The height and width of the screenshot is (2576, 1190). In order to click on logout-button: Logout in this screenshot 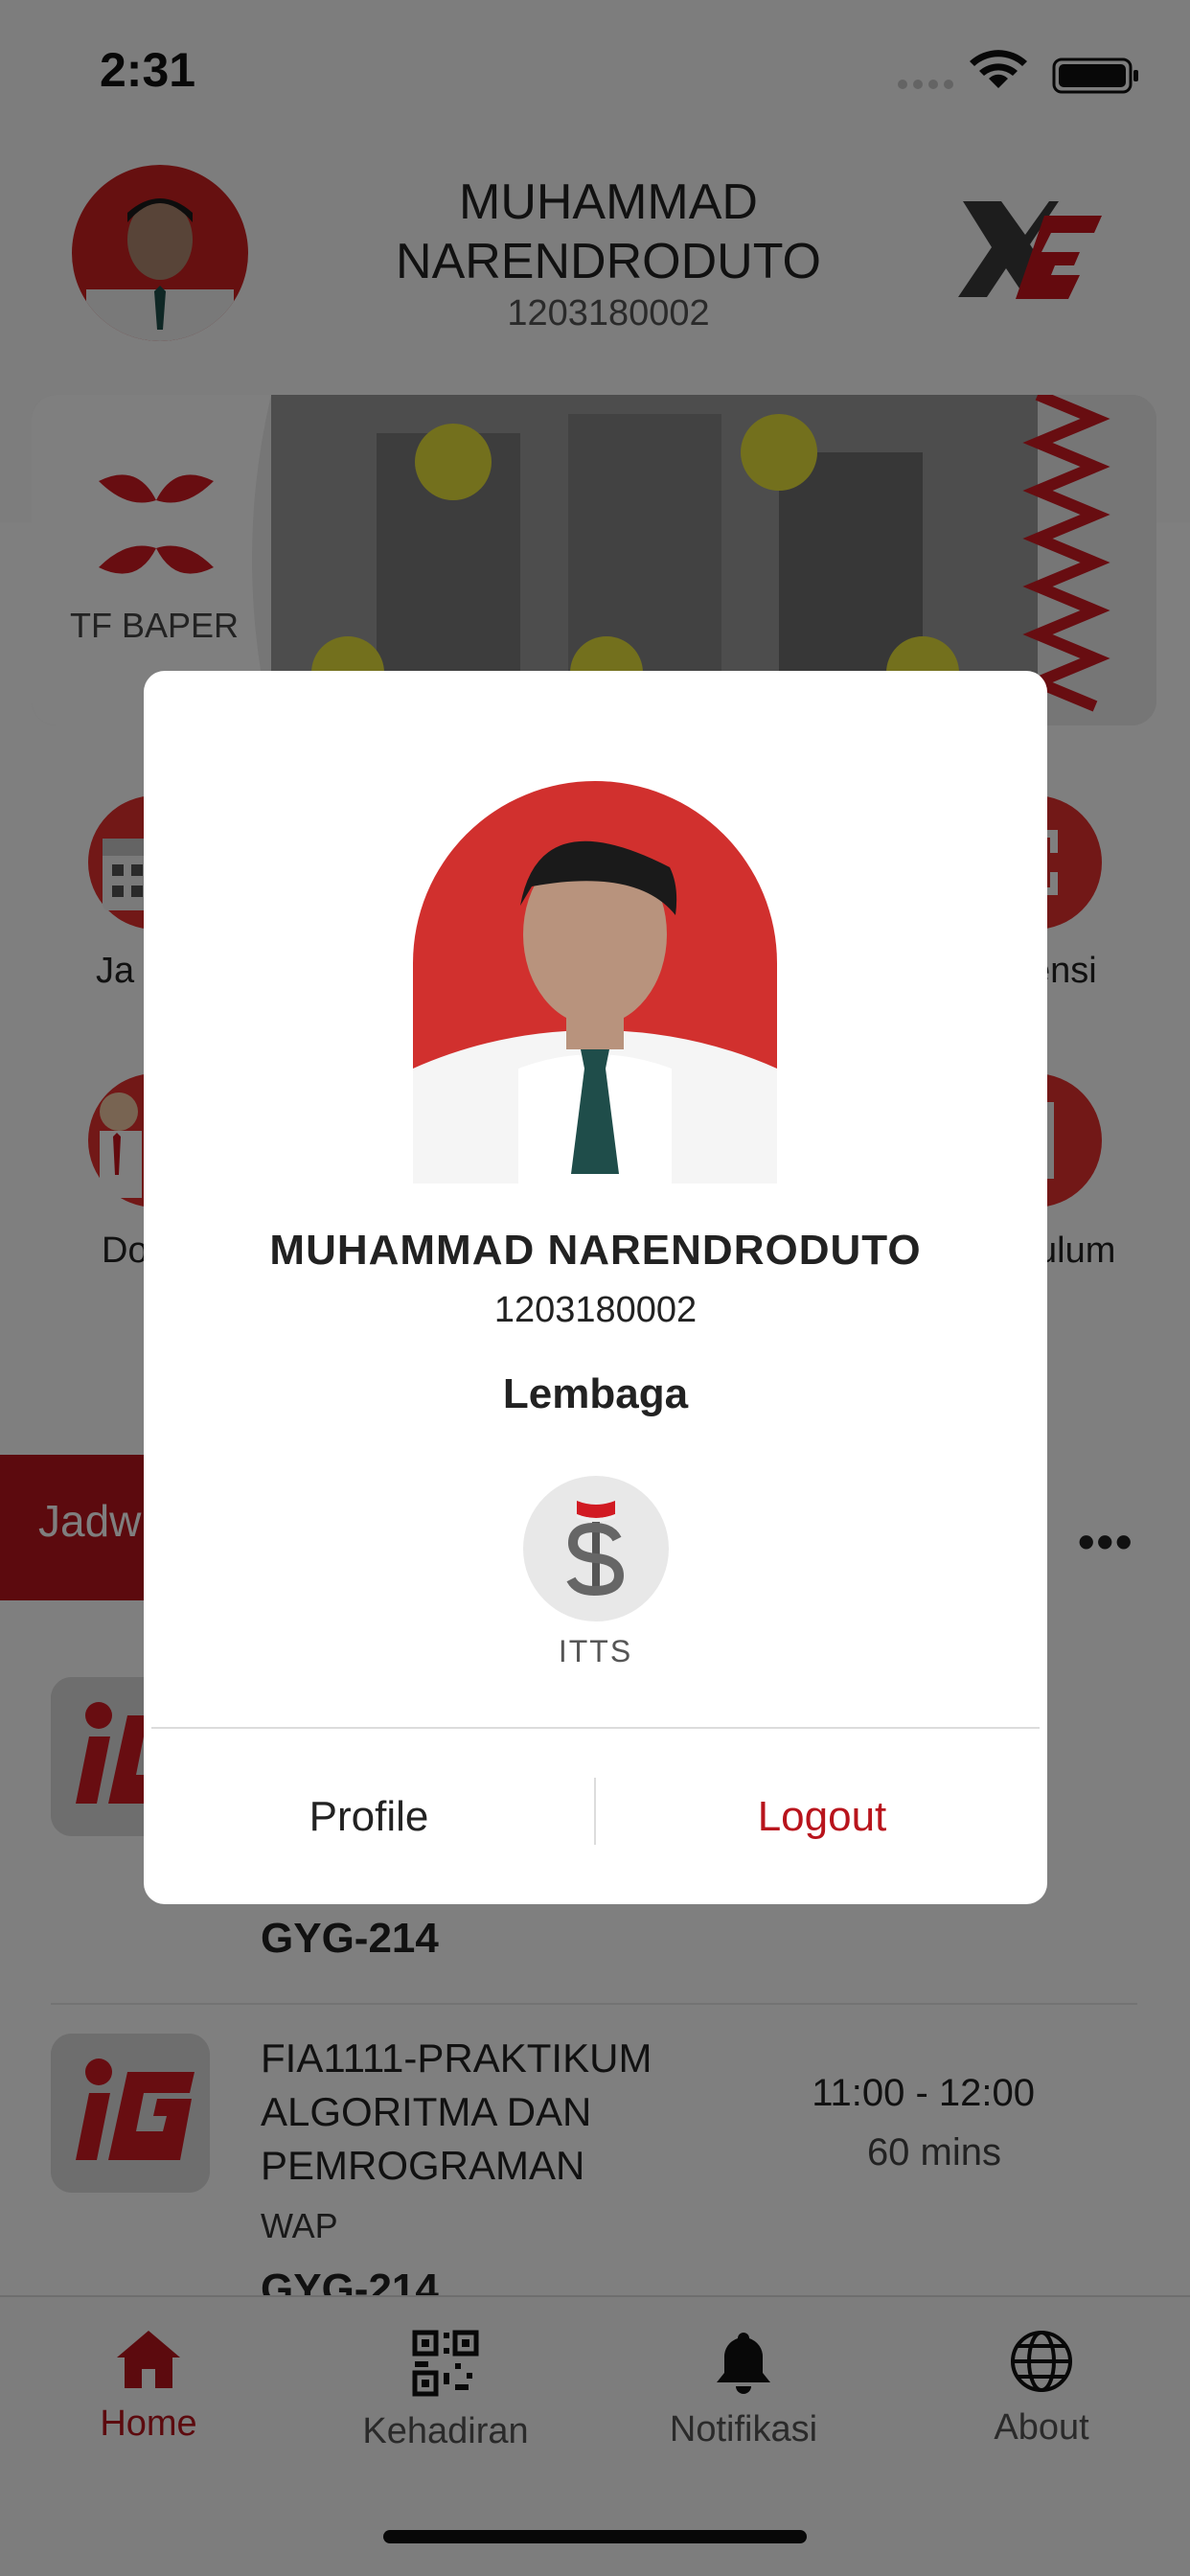, I will do `click(822, 1816)`.